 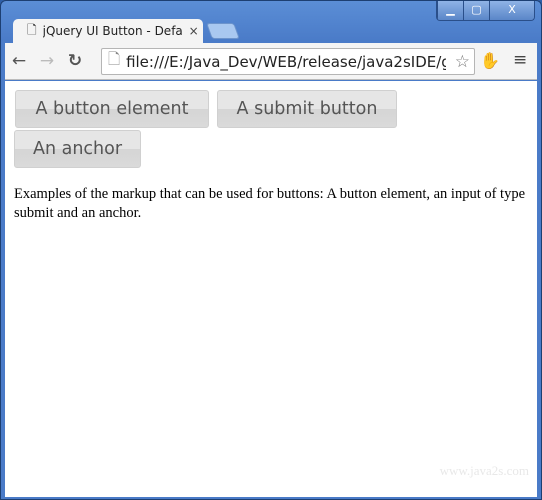 I want to click on tab-close-icon: ×, so click(x=194, y=31).